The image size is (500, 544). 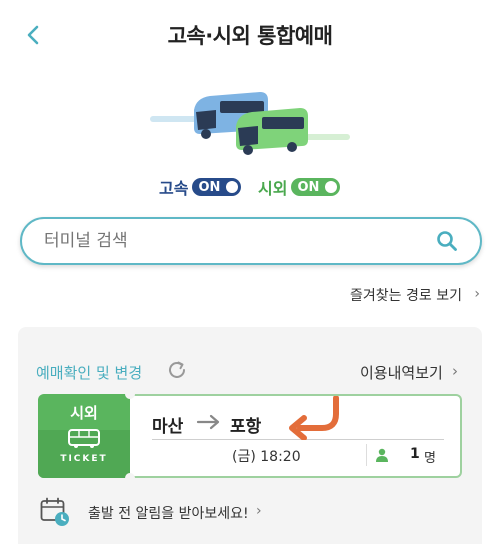 What do you see at coordinates (234, 241) in the screenshot?
I see `terminal-search-input` at bounding box center [234, 241].